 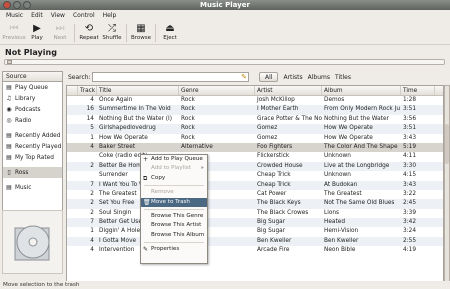 What do you see at coordinates (92, 193) in the screenshot?
I see `table-cell: 2` at bounding box center [92, 193].